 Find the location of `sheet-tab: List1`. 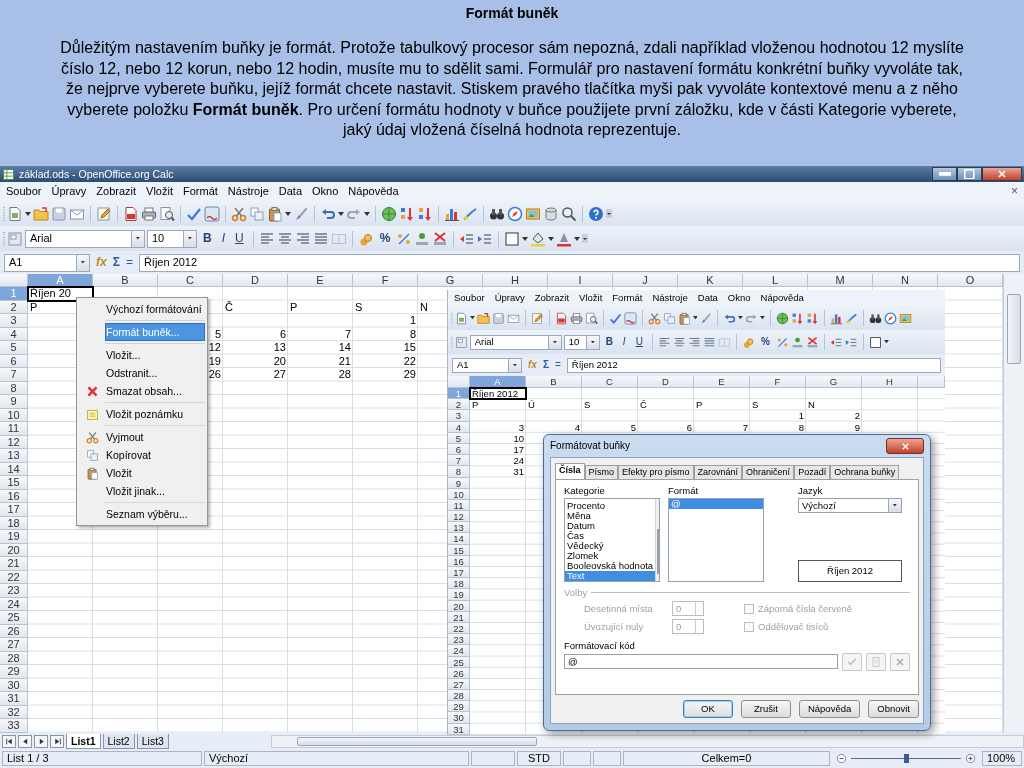

sheet-tab: List1 is located at coordinates (83, 741).